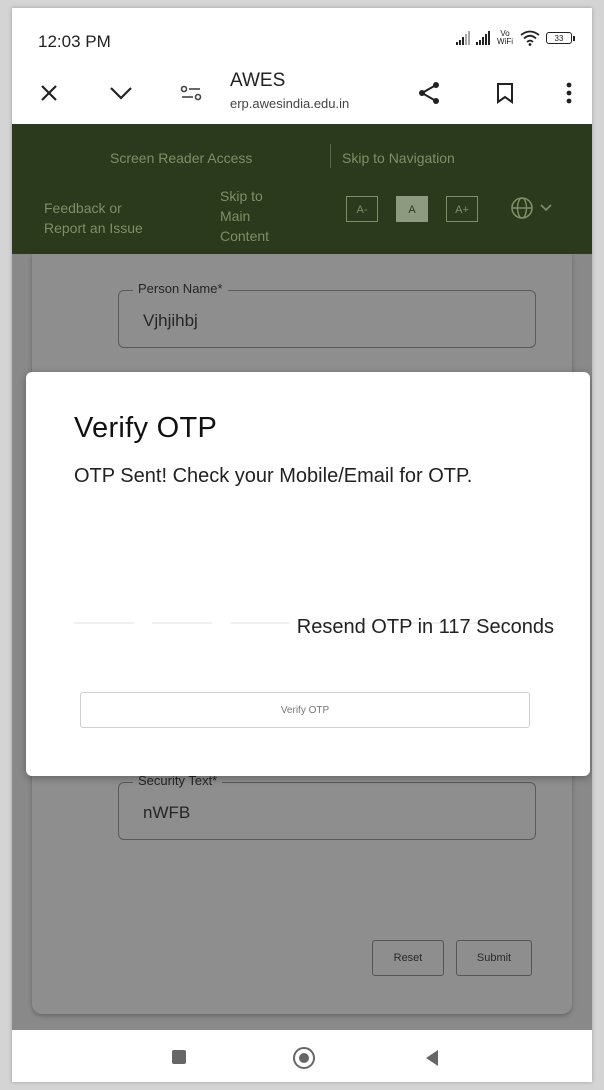 The height and width of the screenshot is (1090, 604). I want to click on font-increase-button: A+, so click(462, 209).